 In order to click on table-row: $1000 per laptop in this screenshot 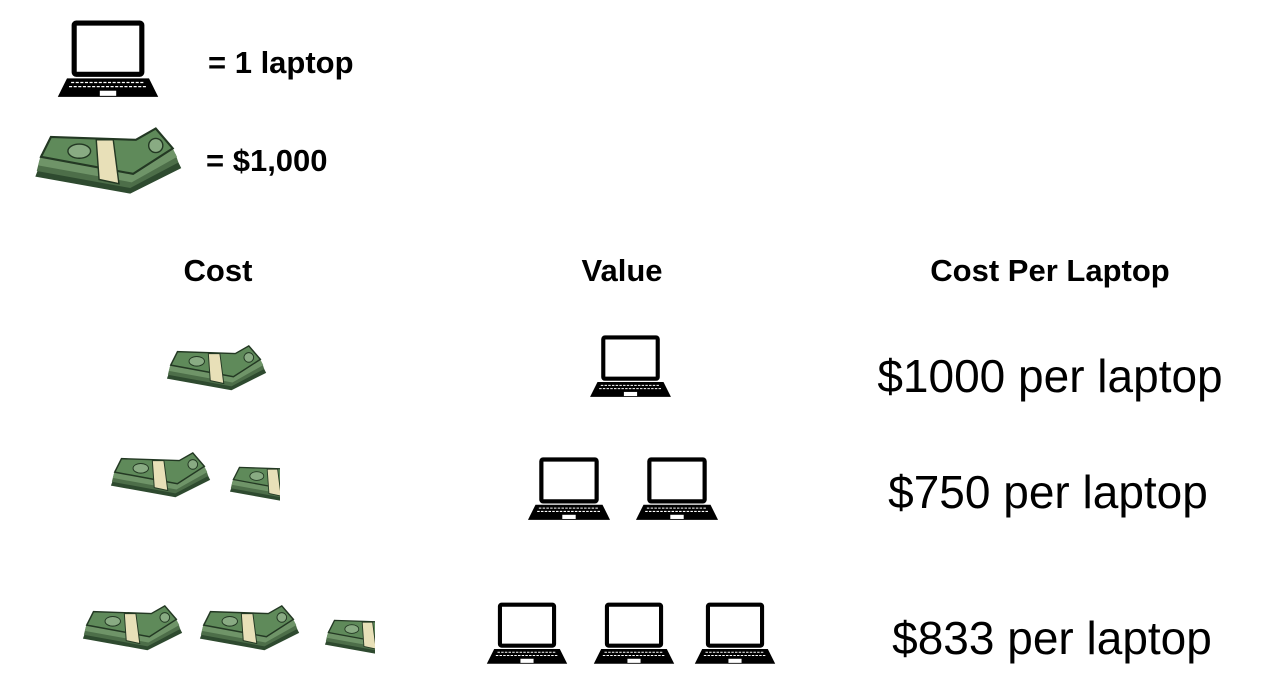, I will do `click(634, 370)`.